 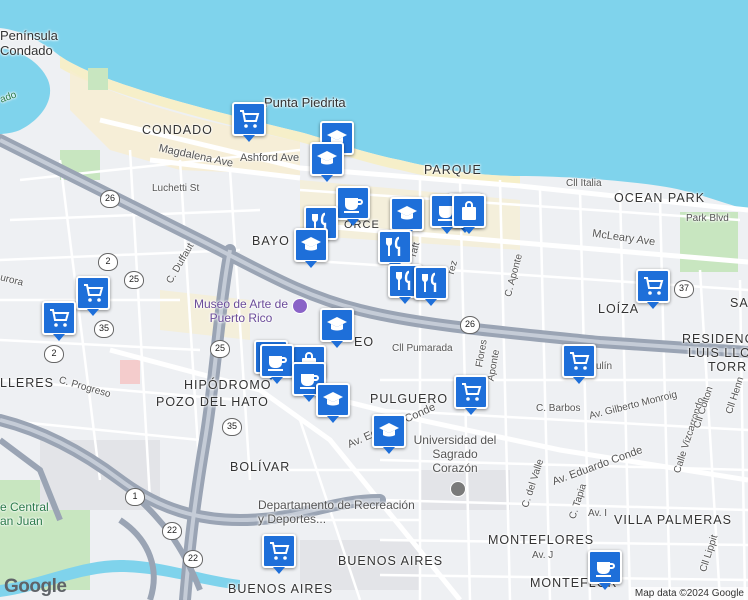 I want to click on poi-museo-label: Museo de Arte de Puerto Rico, so click(x=241, y=311).